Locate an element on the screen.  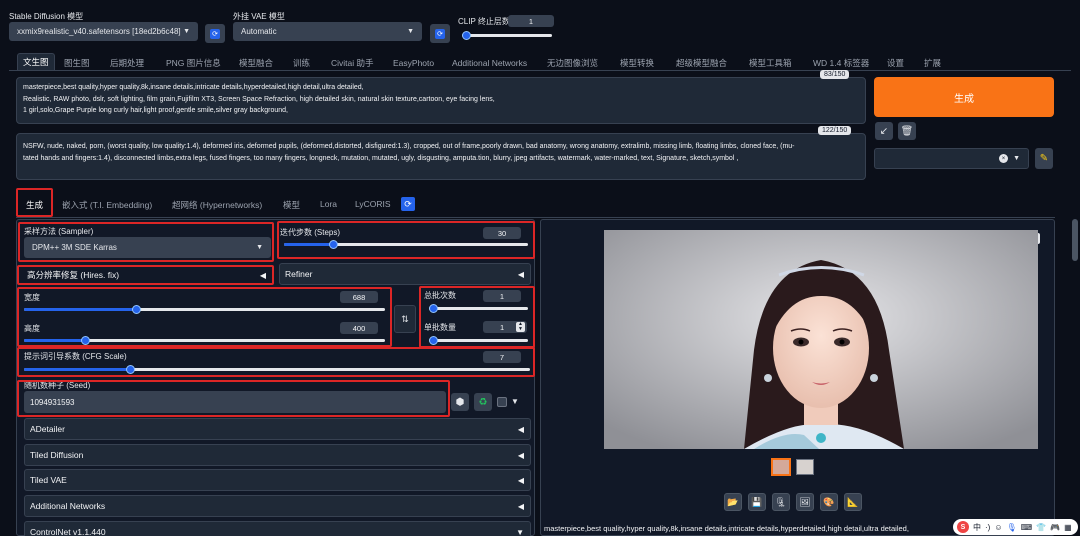
vae-value: Automatic is located at coordinates (259, 31).